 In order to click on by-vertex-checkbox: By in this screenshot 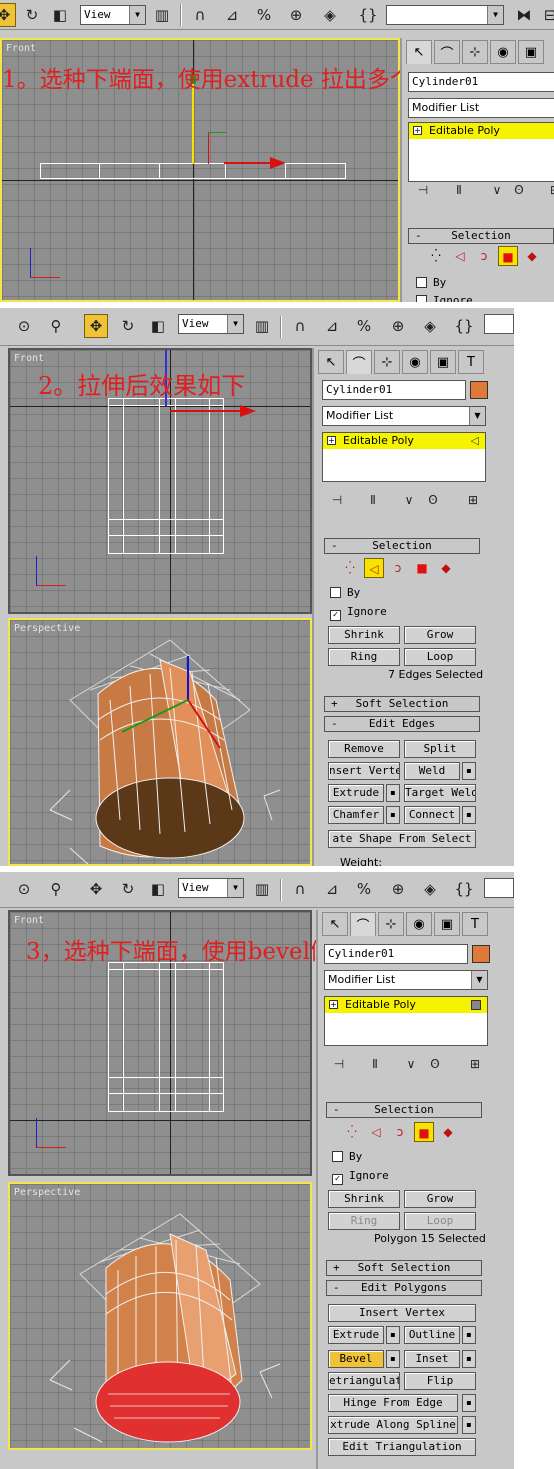, I will do `click(347, 1157)`.